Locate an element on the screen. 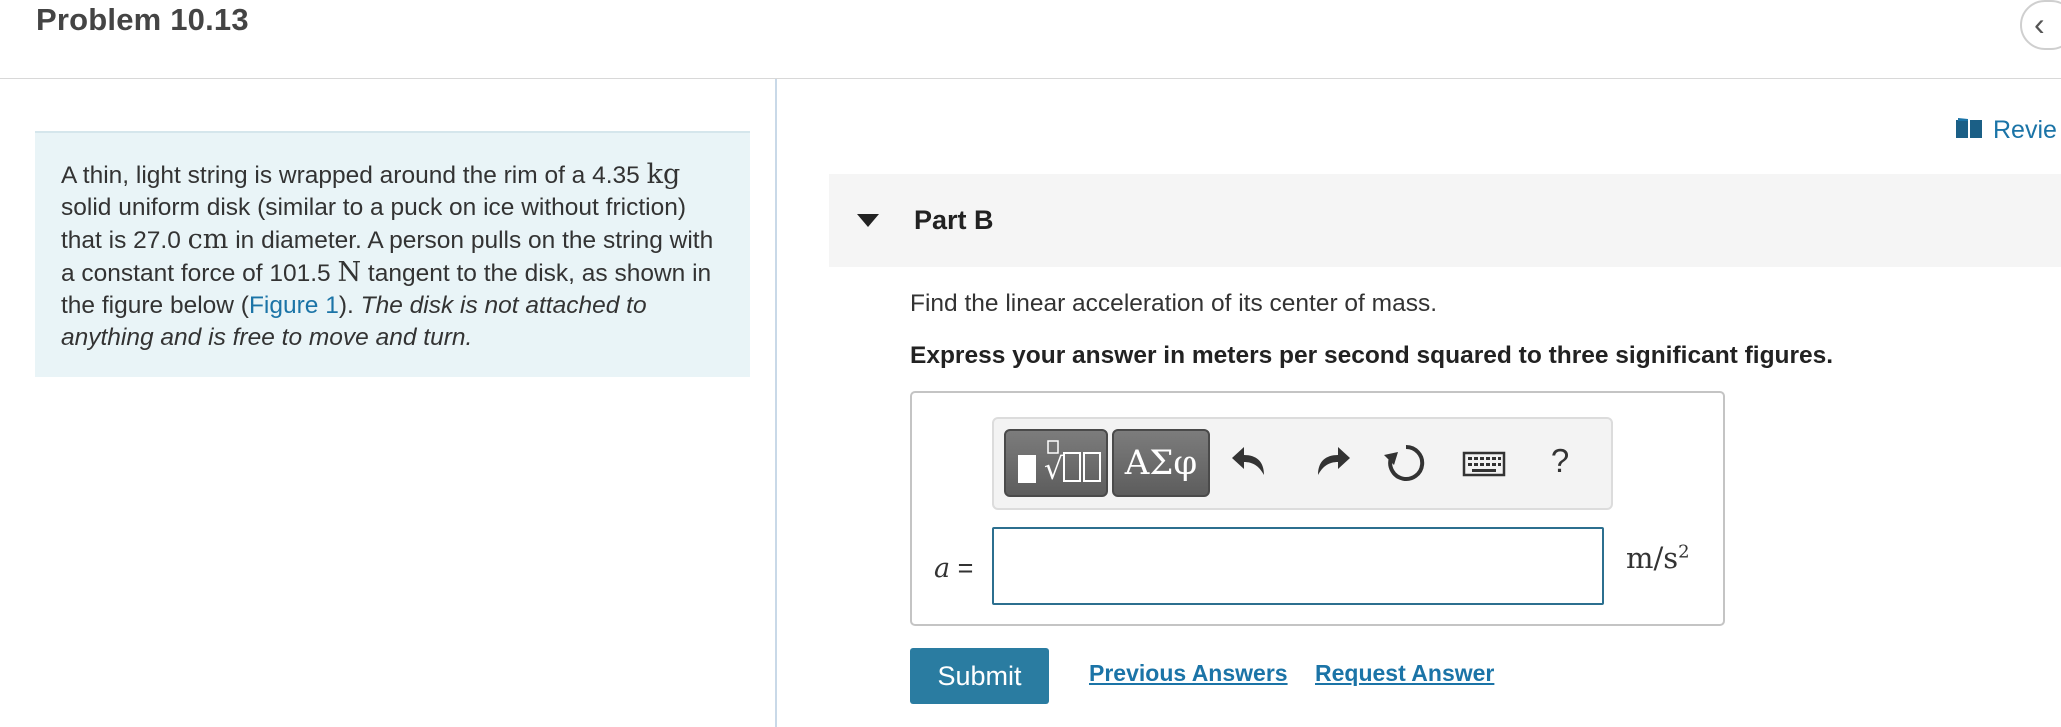  panel-divider is located at coordinates (776, 403).